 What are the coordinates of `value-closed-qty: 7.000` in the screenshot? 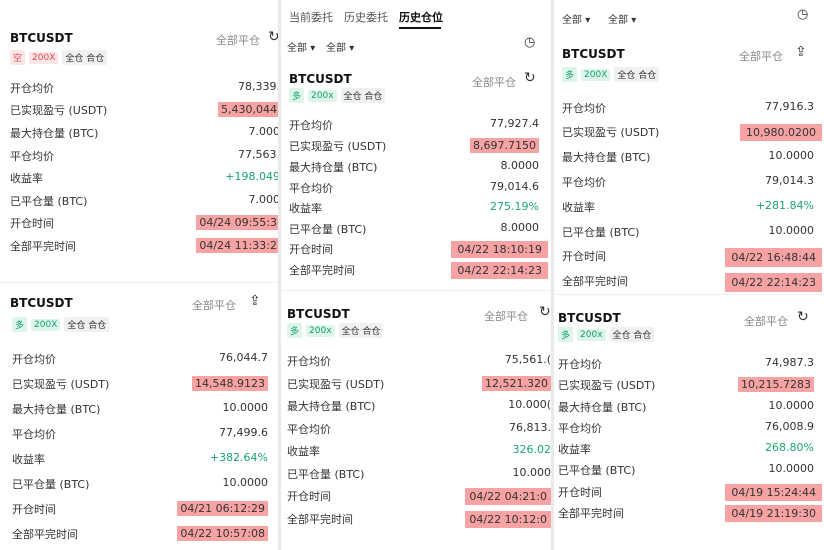 It's located at (263, 199).